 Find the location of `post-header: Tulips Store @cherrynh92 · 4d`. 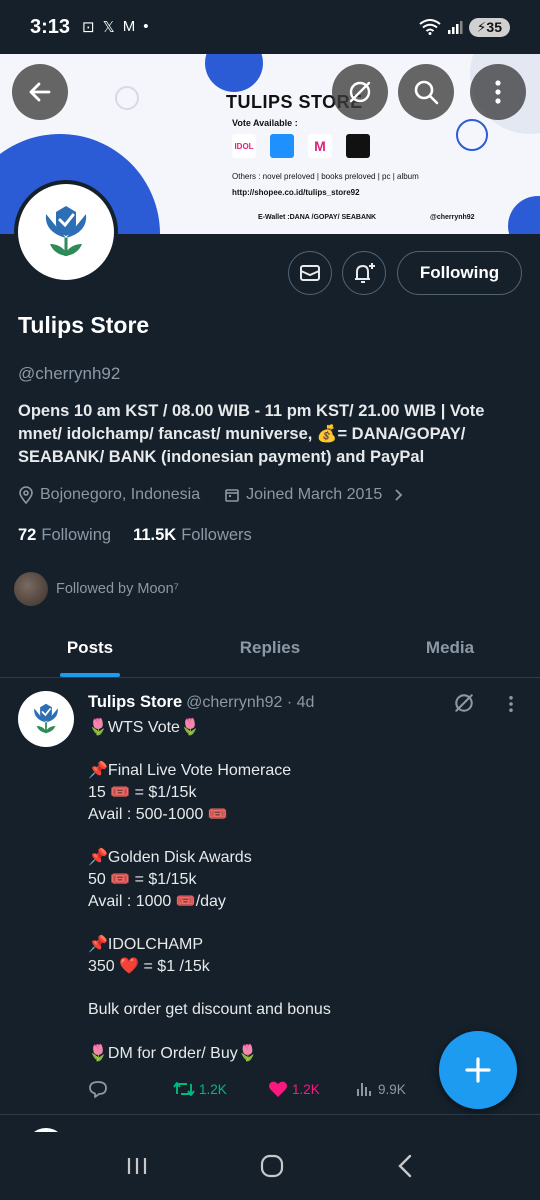

post-header: Tulips Store @cherrynh92 · 4d is located at coordinates (201, 702).